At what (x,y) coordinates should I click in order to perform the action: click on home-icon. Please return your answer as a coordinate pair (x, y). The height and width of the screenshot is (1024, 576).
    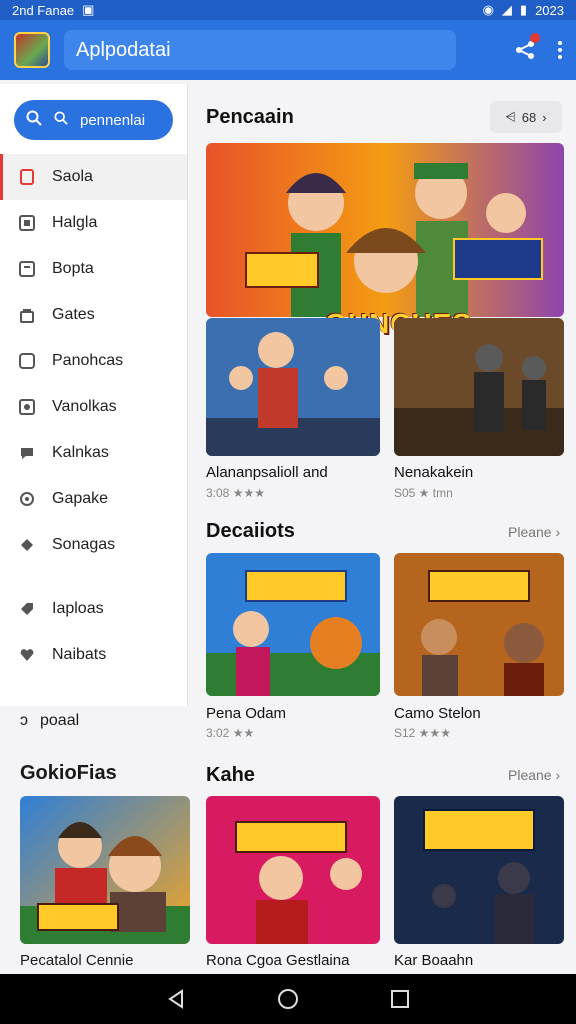
    Looking at the image, I should click on (288, 999).